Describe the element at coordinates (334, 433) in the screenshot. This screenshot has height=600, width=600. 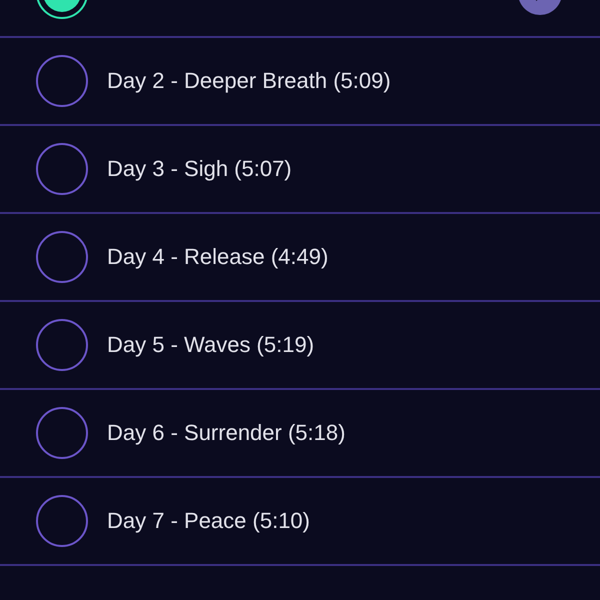
I see `session-title: Day 6 - Surrender (5:18)` at that location.